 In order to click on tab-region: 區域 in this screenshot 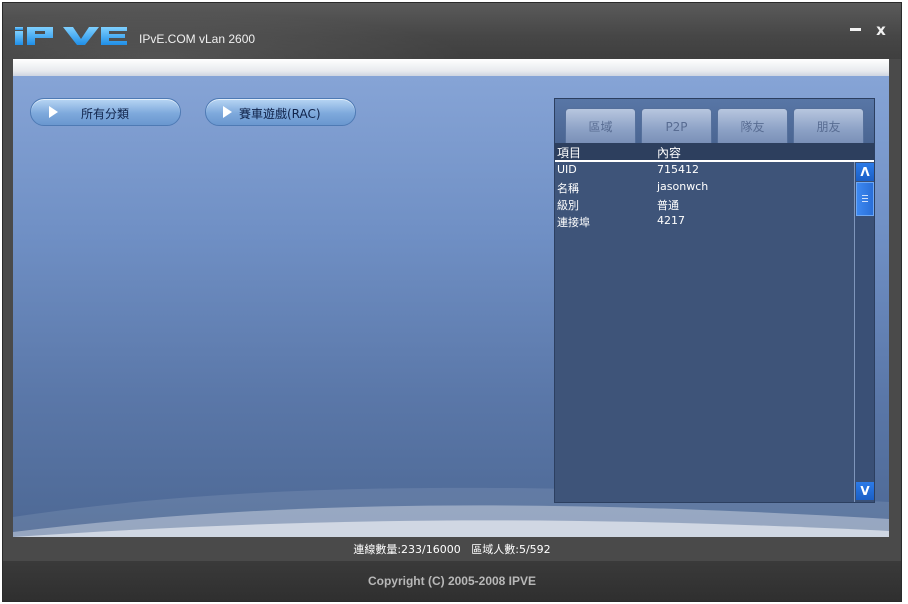, I will do `click(600, 125)`.